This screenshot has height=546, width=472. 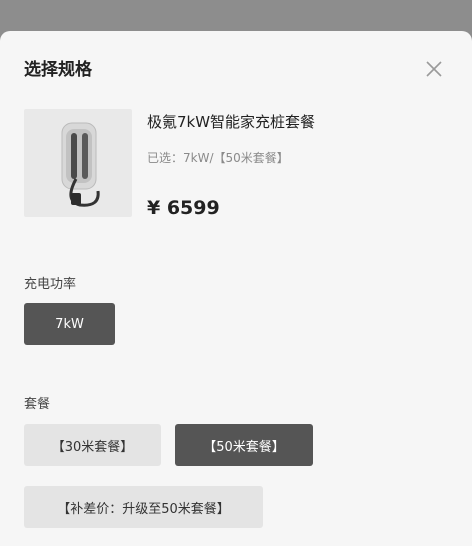 I want to click on package-option-30m: 【30米套餐】, so click(x=92, y=445).